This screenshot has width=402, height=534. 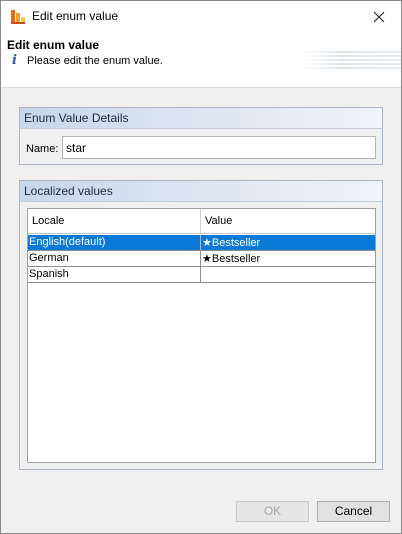 What do you see at coordinates (353, 511) in the screenshot?
I see `cancel-button: Cancel` at bounding box center [353, 511].